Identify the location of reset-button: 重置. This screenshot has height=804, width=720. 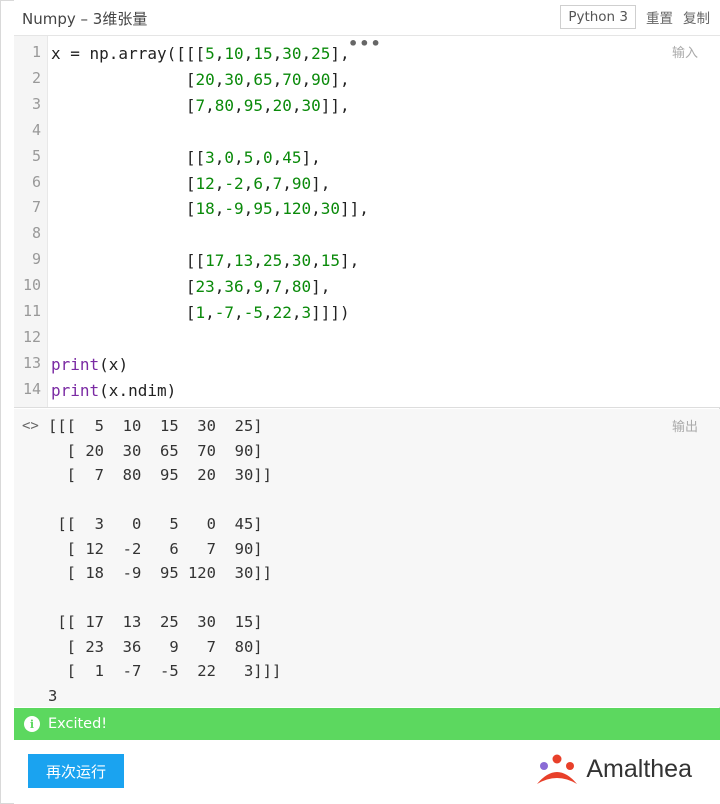
(659, 17).